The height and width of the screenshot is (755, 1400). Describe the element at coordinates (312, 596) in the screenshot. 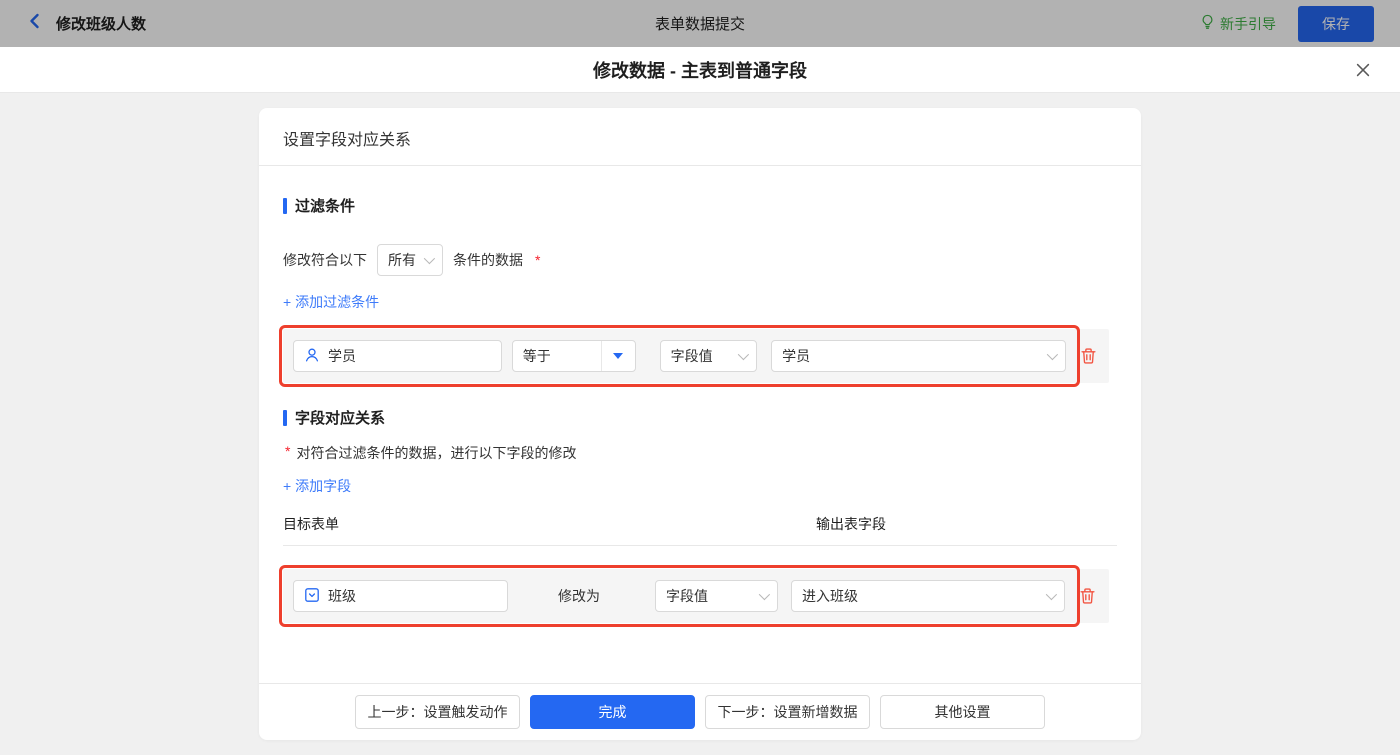

I see `select-field-icon` at that location.